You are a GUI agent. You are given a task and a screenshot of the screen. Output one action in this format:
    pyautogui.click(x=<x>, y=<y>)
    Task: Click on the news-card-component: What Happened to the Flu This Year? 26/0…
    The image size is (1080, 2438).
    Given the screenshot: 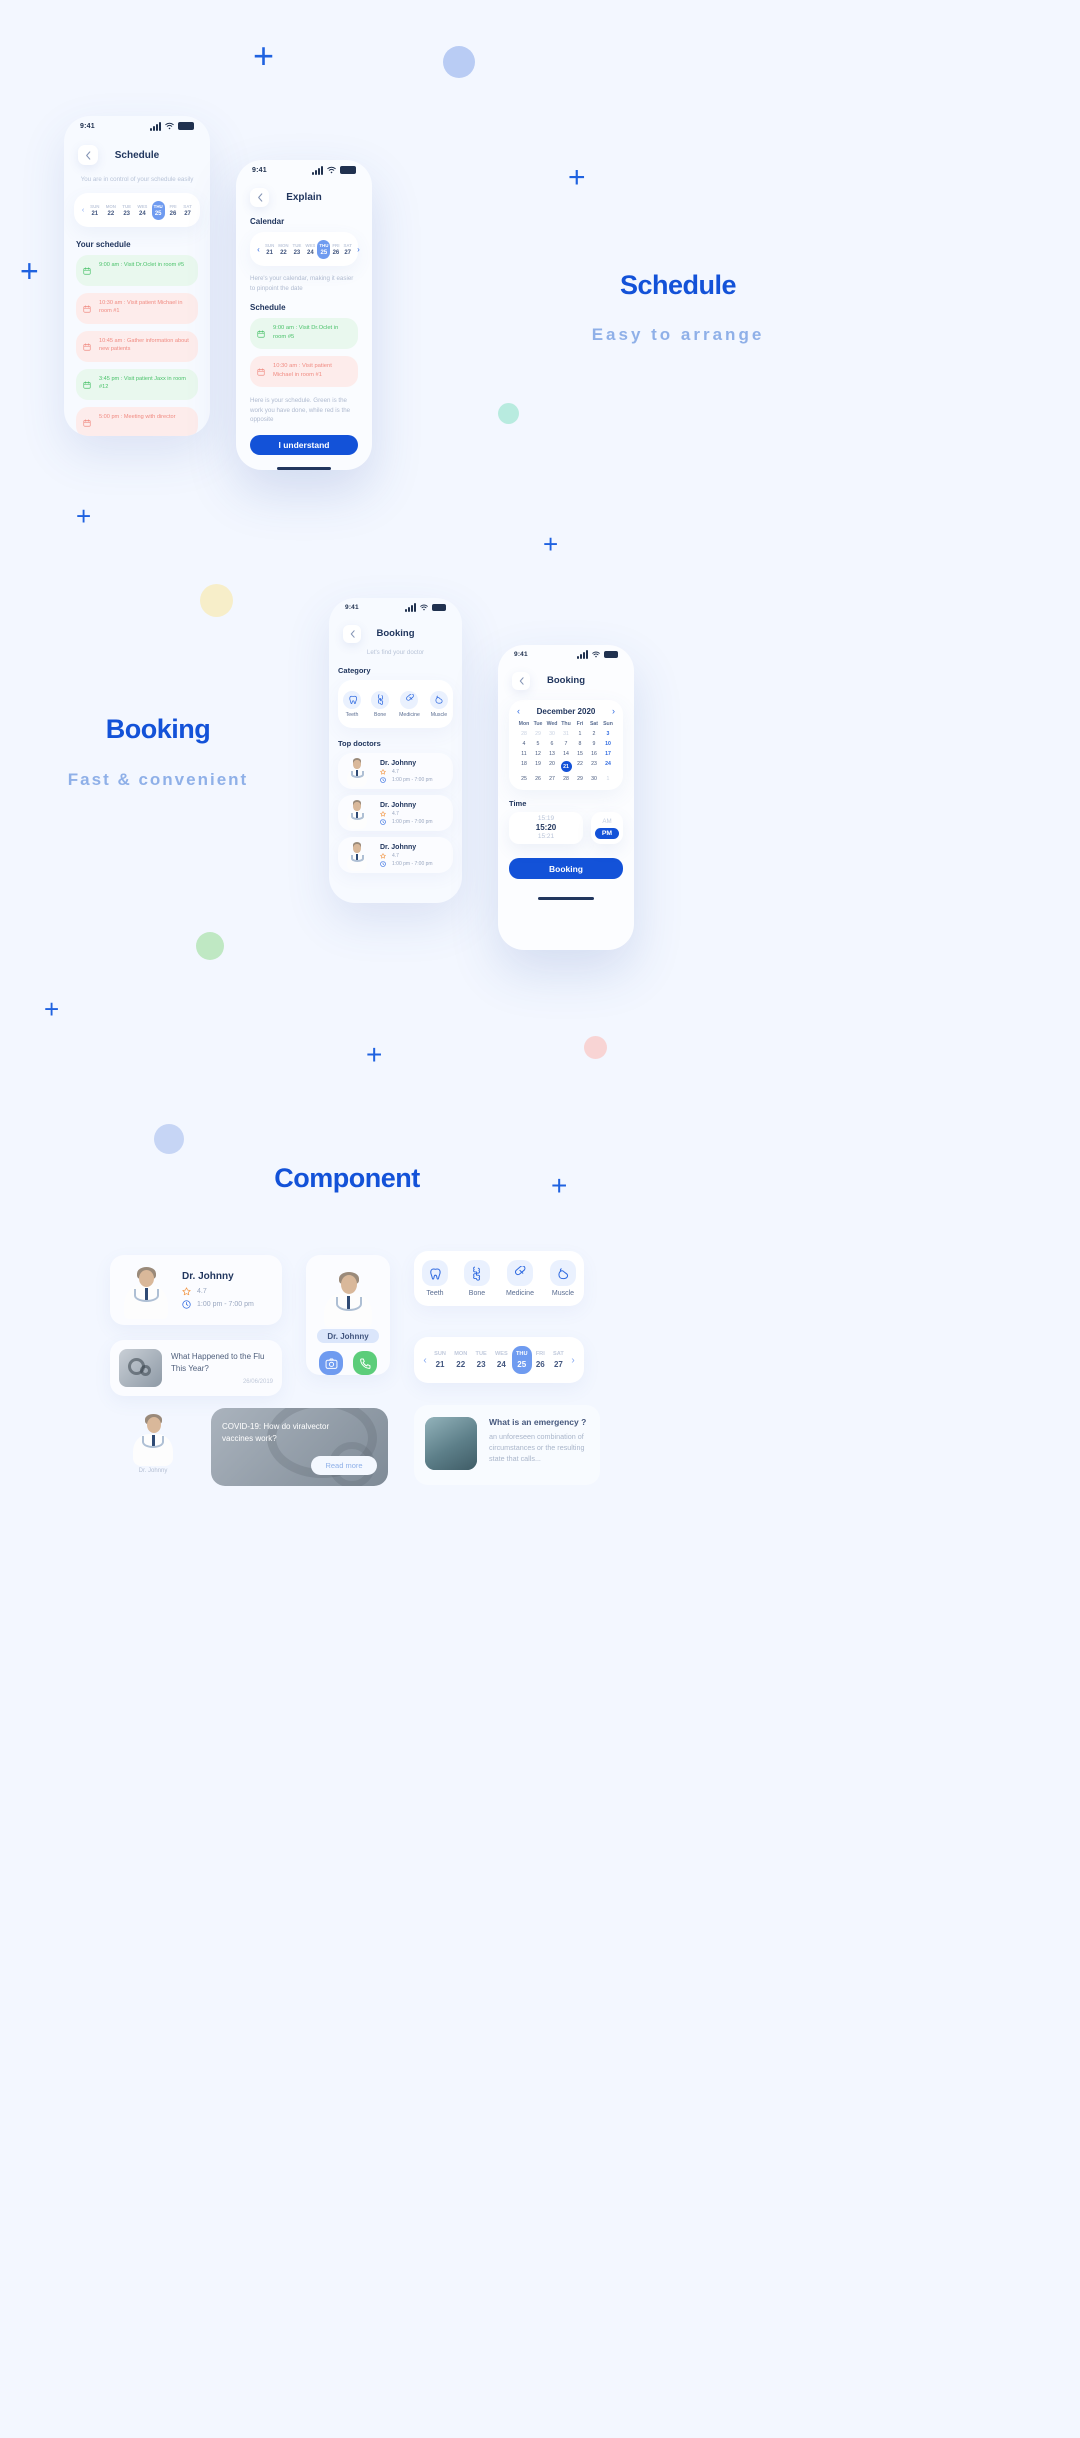 What is the action you would take?
    pyautogui.click(x=196, y=1368)
    